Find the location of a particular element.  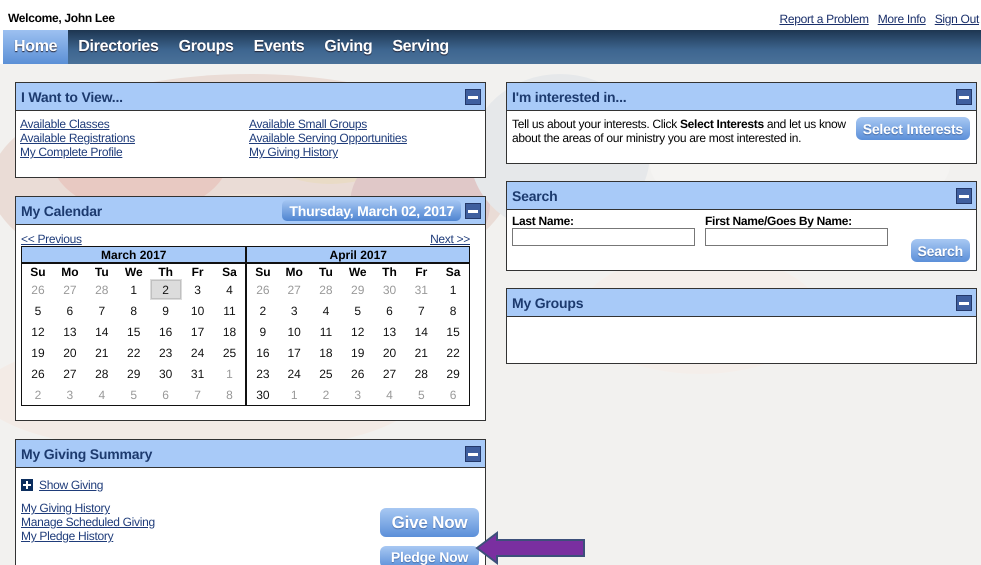

header-link: More Info is located at coordinates (902, 19).